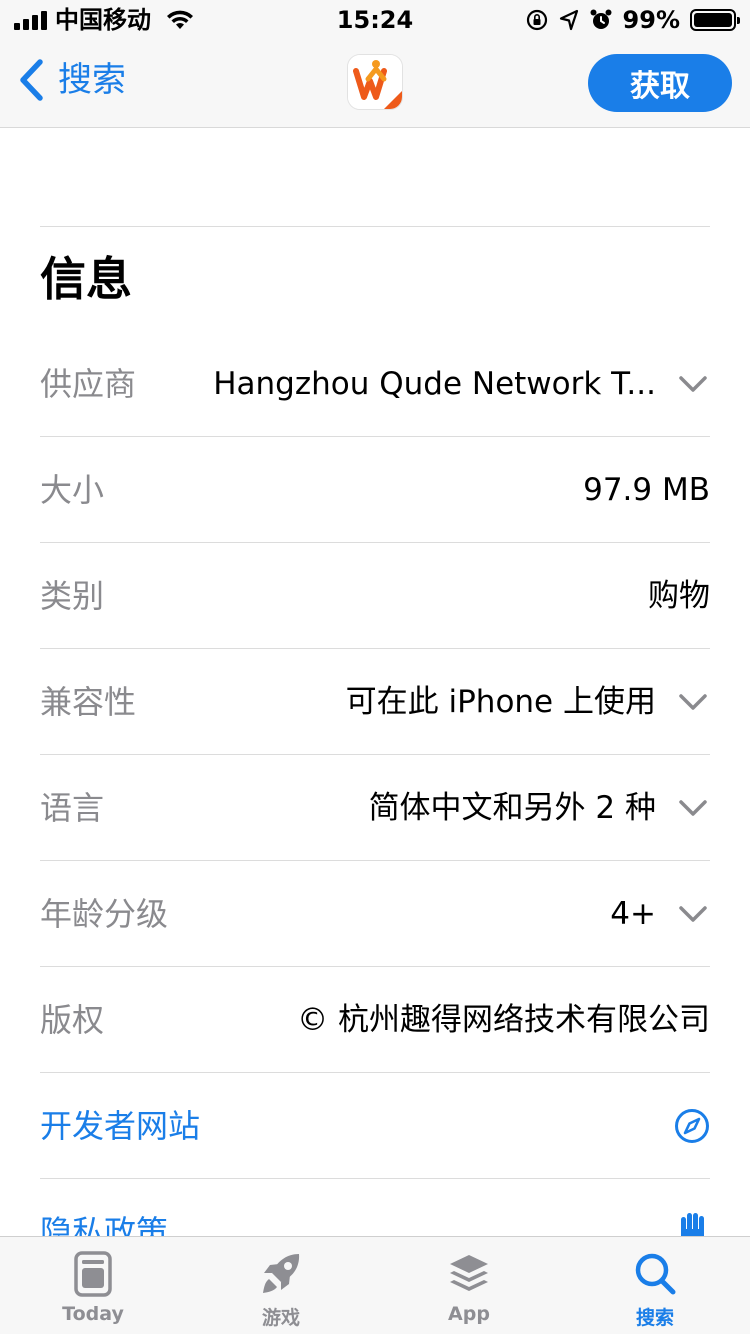  Describe the element at coordinates (469, 1314) in the screenshot. I see `tab-label: App` at that location.